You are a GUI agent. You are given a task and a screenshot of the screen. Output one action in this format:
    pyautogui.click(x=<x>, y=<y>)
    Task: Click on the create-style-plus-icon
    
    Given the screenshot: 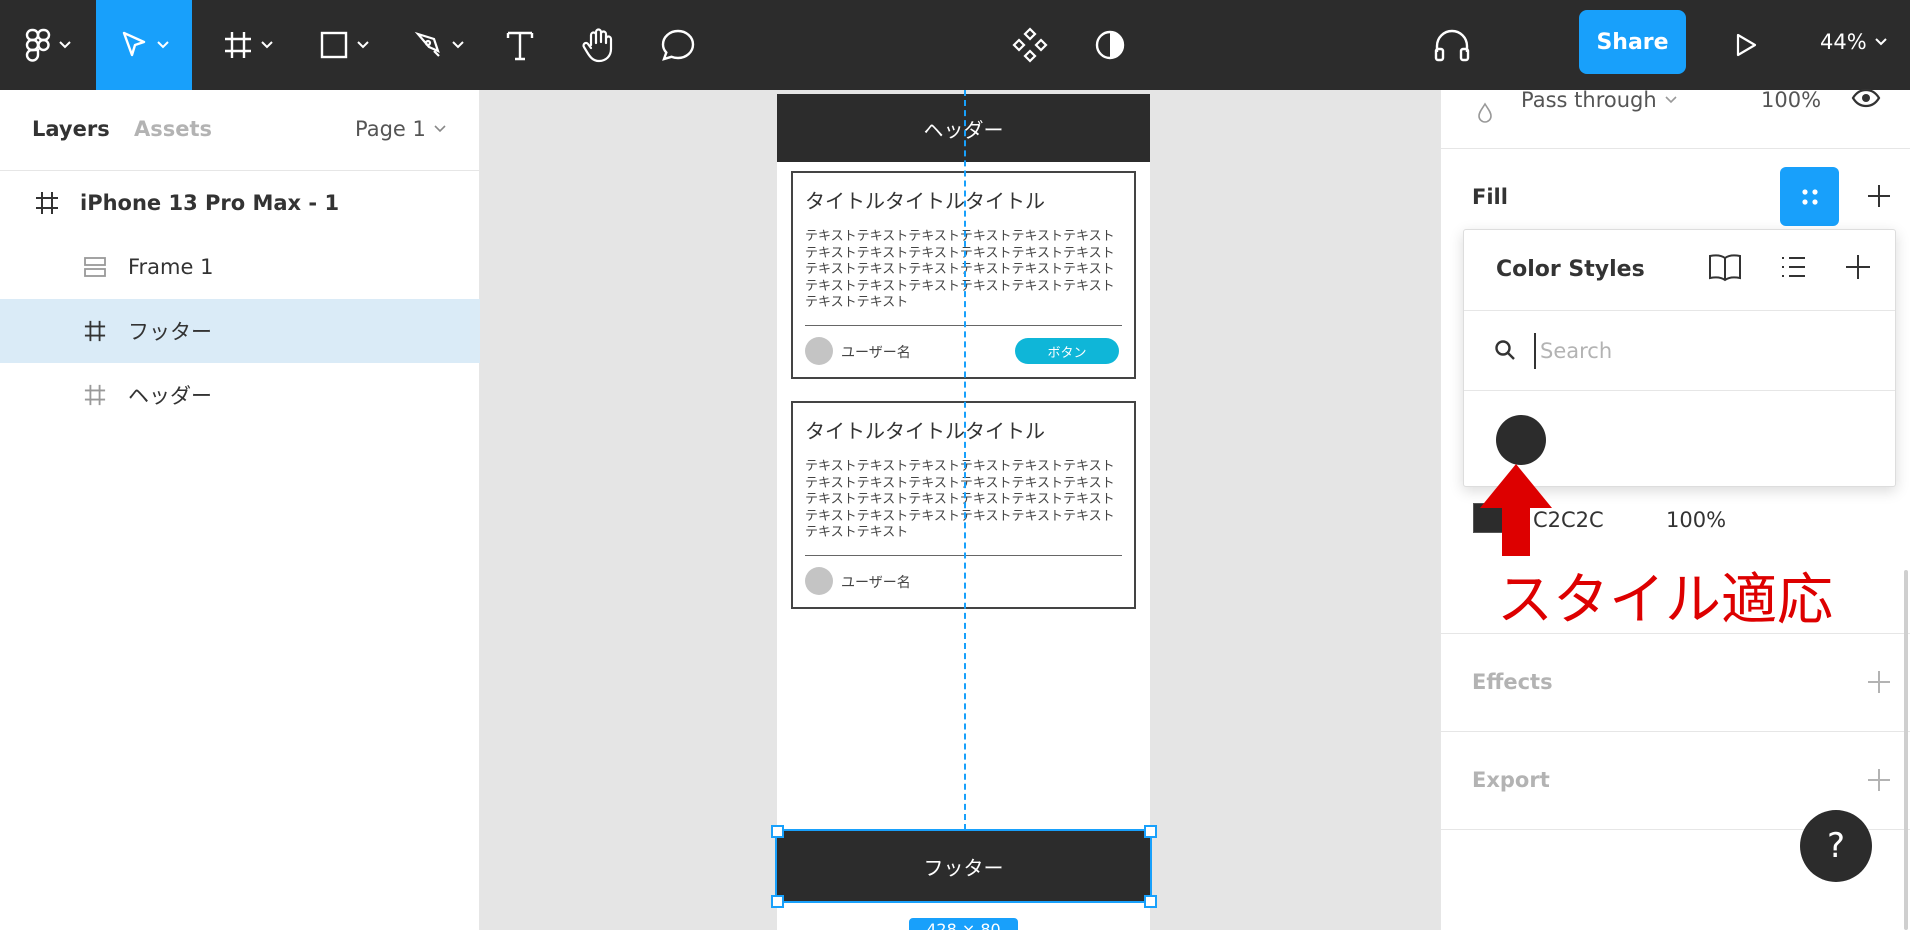 What is the action you would take?
    pyautogui.click(x=1858, y=269)
    